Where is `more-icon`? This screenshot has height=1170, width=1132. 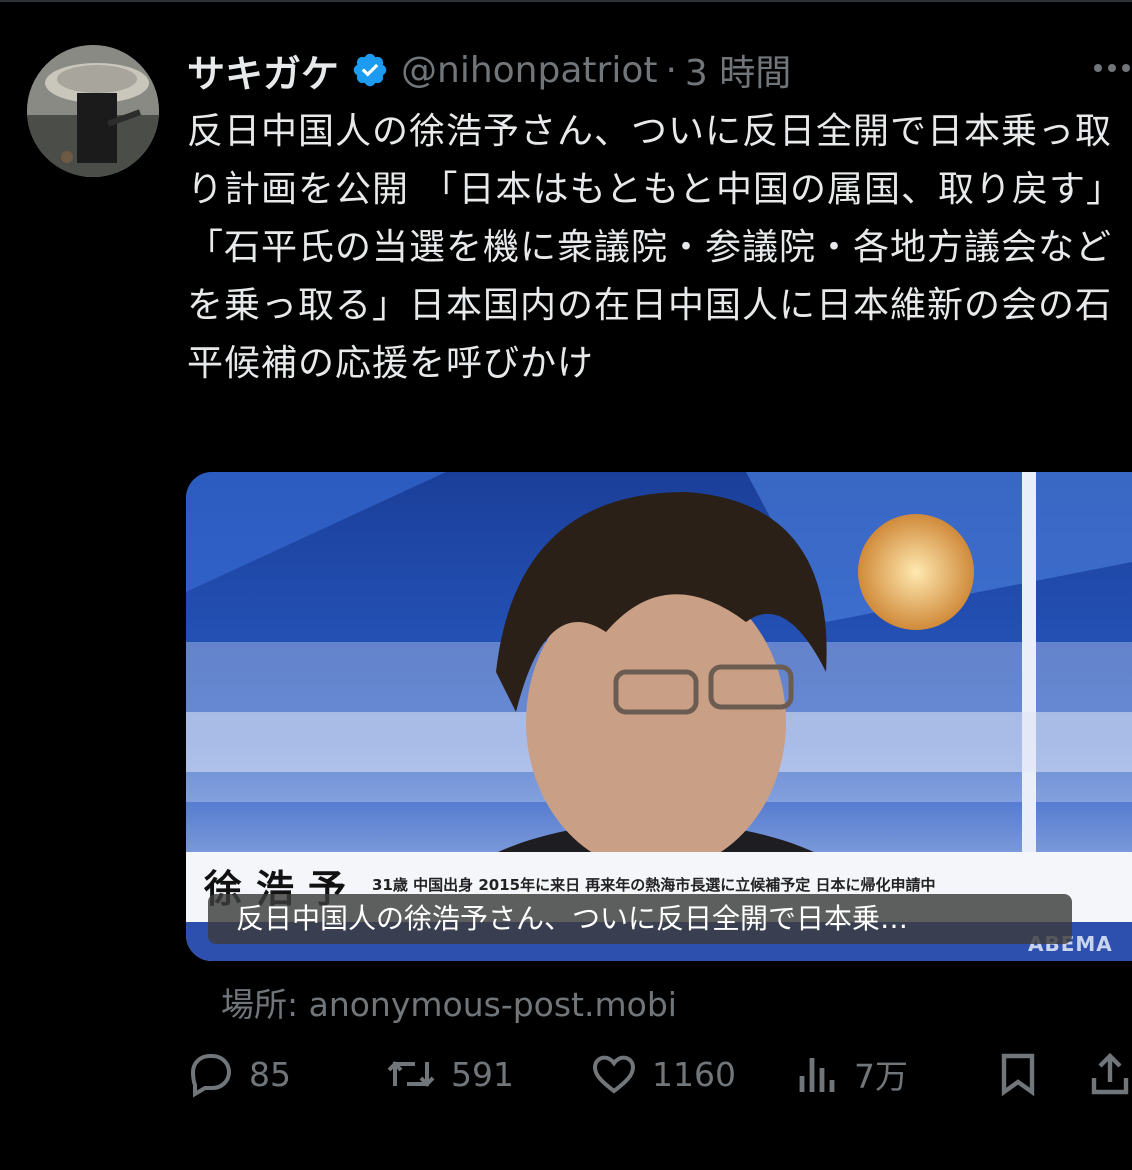 more-icon is located at coordinates (1112, 68).